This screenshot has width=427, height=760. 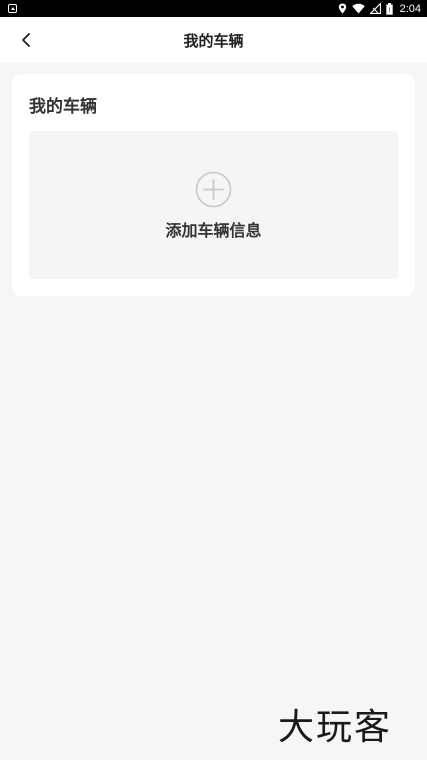 I want to click on status-left, so click(x=12, y=8).